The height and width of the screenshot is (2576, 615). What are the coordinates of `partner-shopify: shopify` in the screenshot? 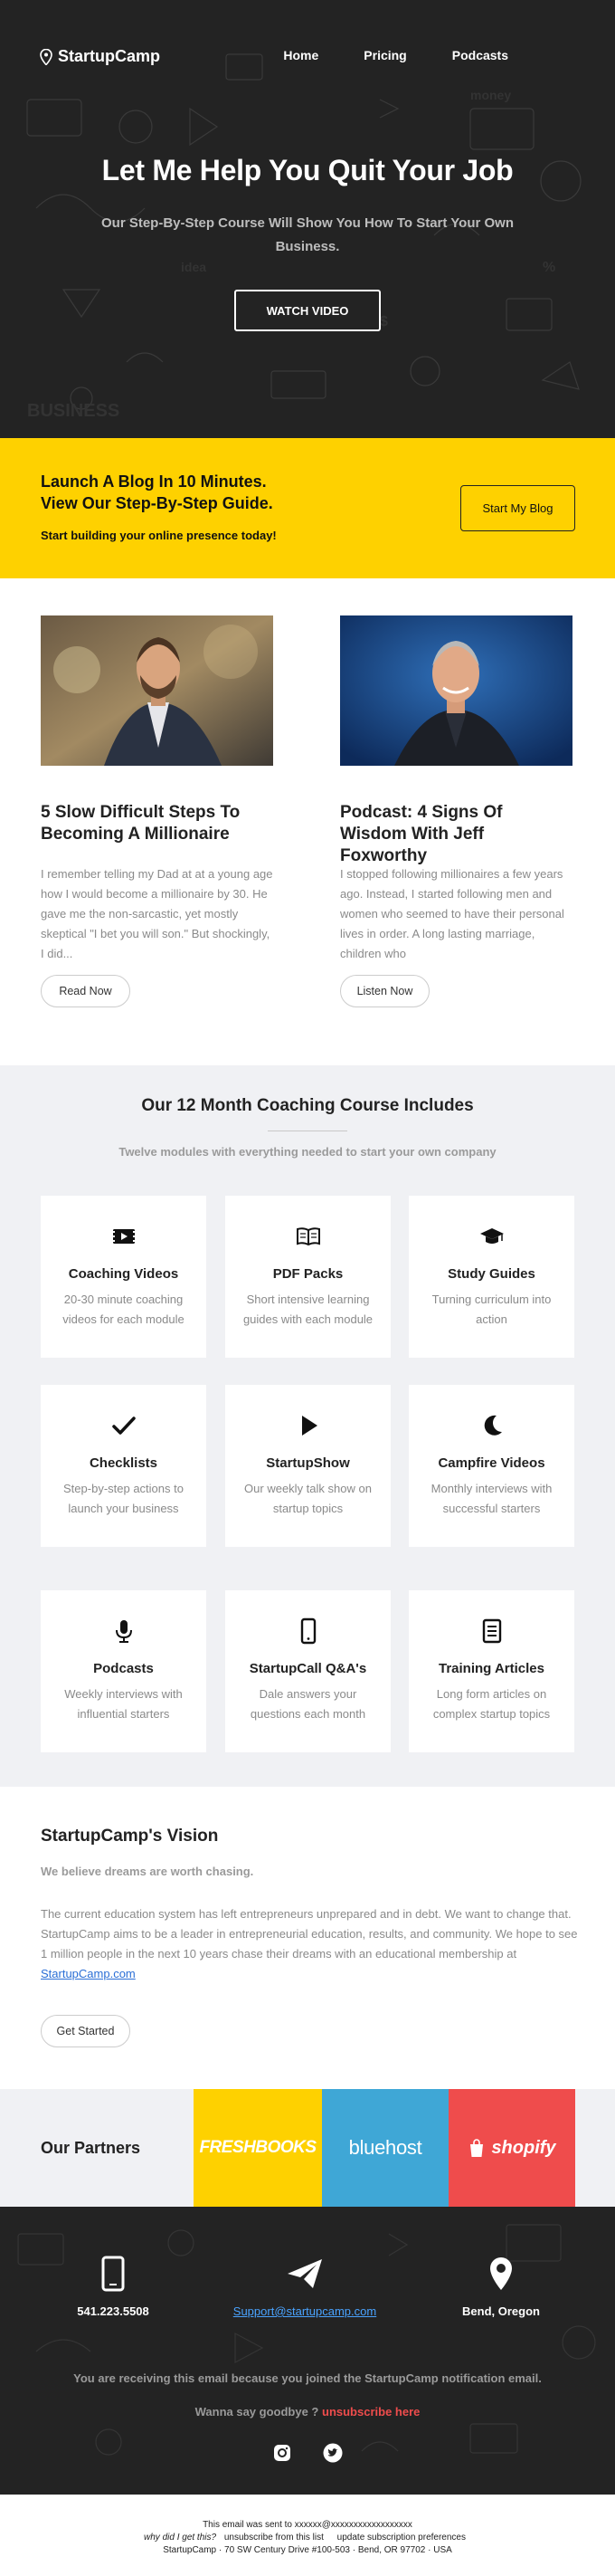 It's located at (512, 2148).